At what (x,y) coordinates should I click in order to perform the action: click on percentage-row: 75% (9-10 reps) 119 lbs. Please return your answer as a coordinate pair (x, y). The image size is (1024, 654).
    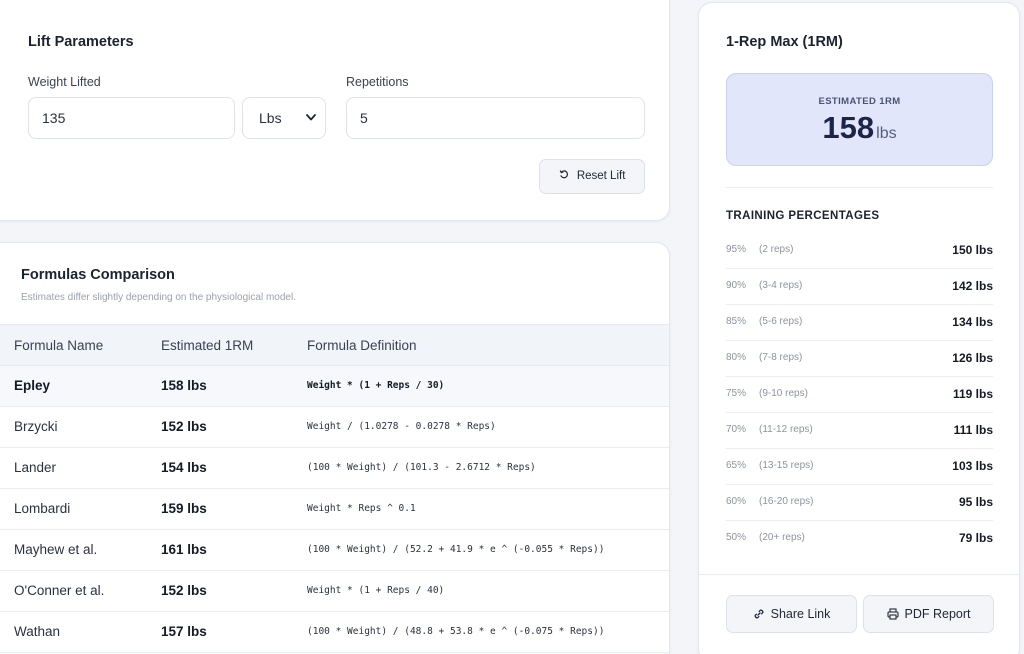
    Looking at the image, I should click on (859, 395).